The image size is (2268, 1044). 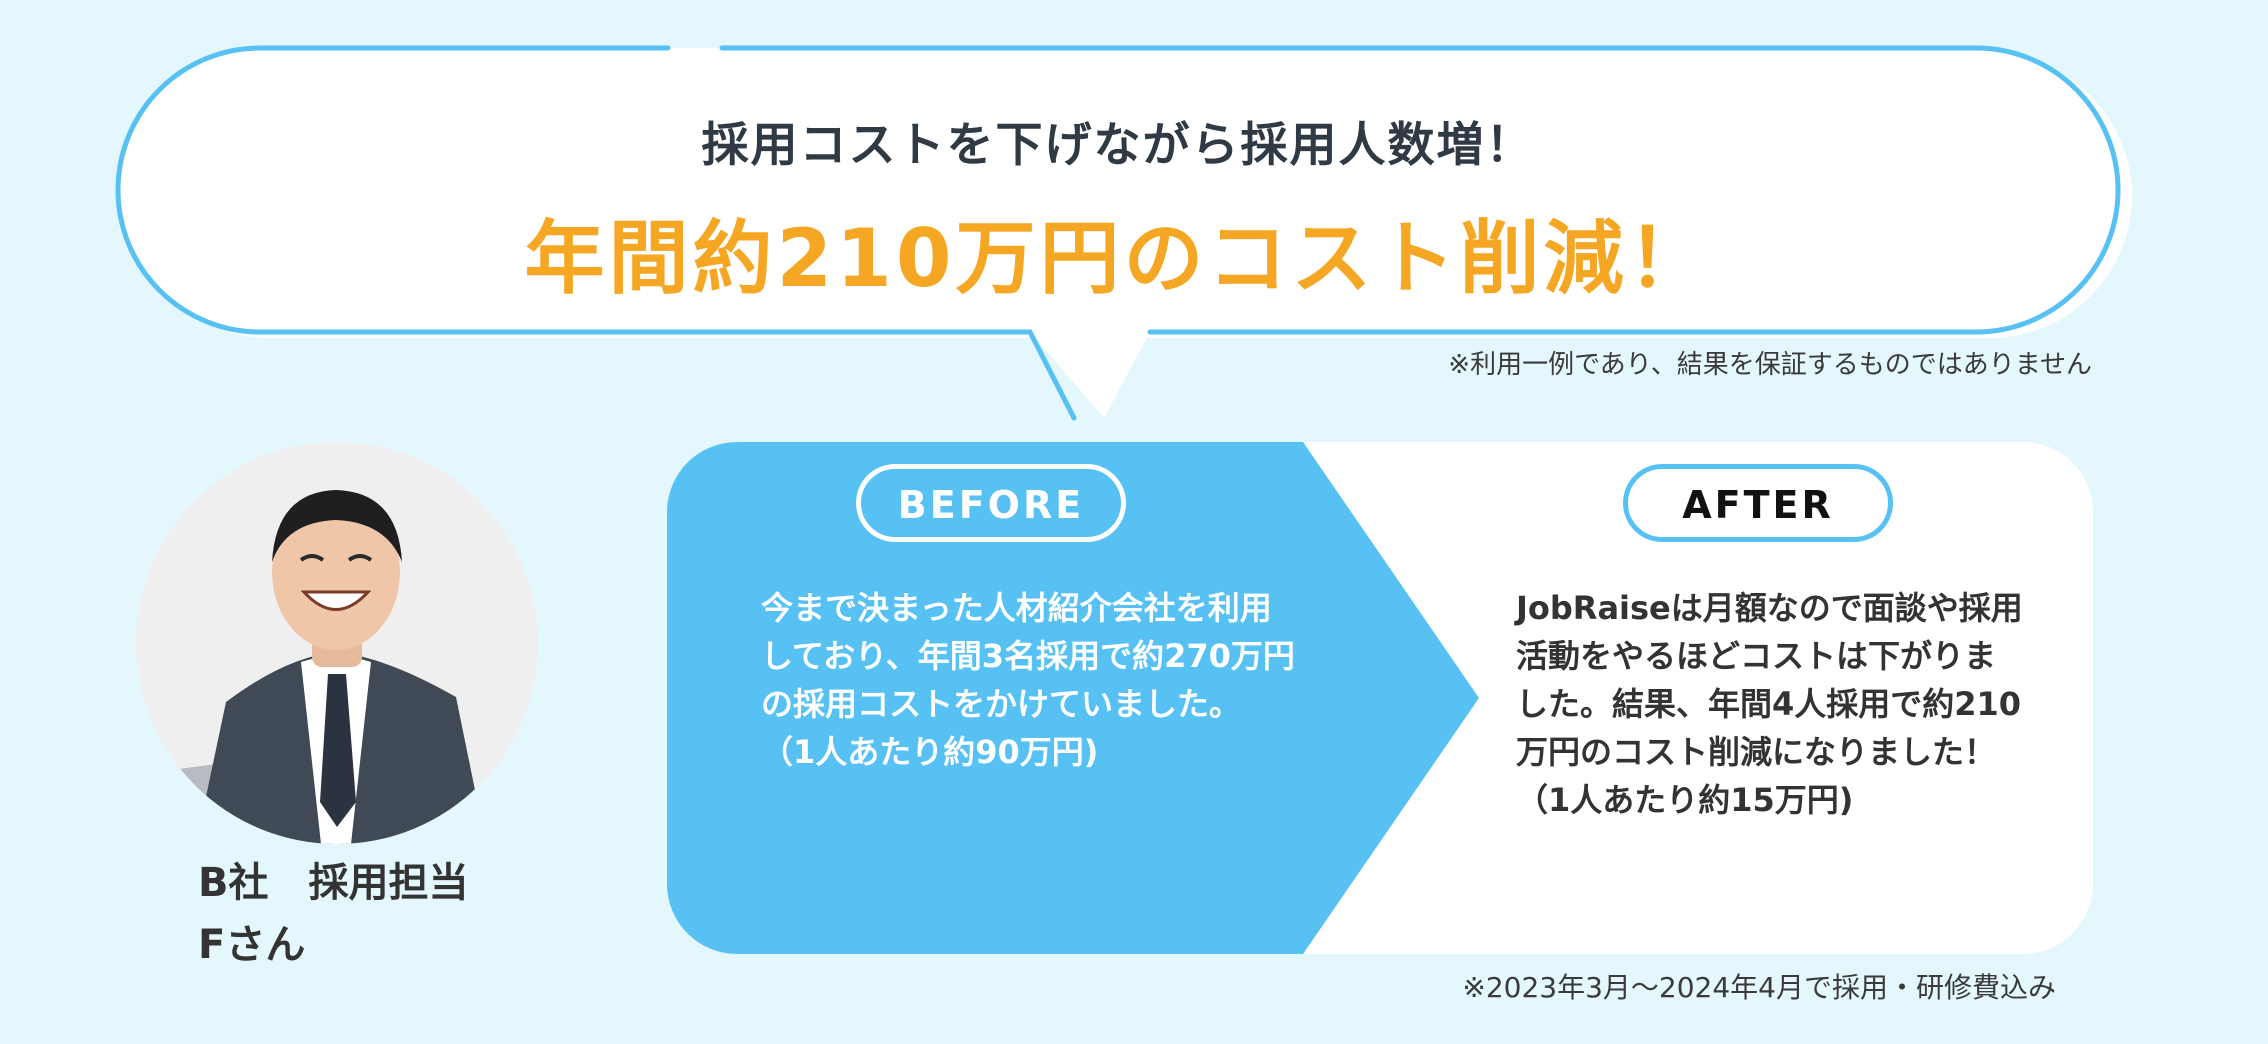 I want to click on person-name: Fさん, so click(x=252, y=945).